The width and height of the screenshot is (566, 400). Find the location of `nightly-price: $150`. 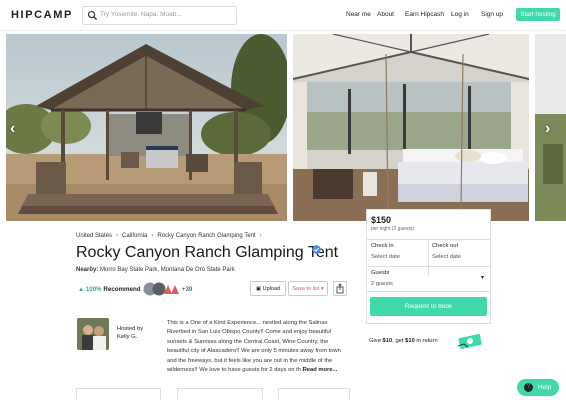

nightly-price: $150 is located at coordinates (381, 220).